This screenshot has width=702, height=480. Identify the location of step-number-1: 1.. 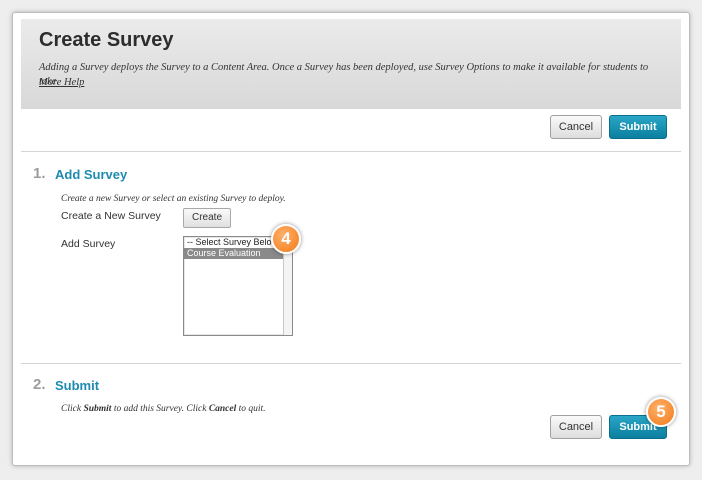
(39, 173).